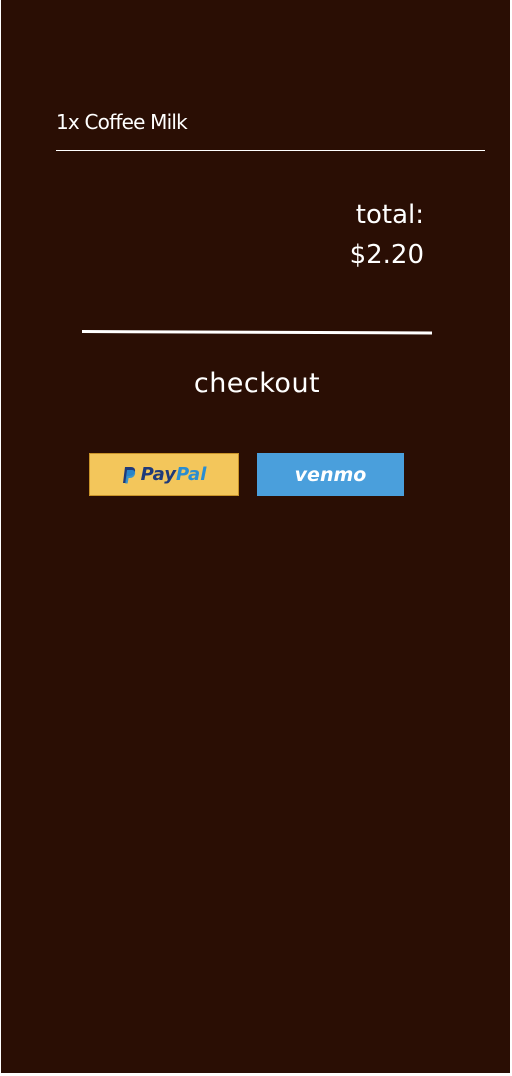 The height and width of the screenshot is (1076, 512). Describe the element at coordinates (270, 150) in the screenshot. I see `item-divider` at that location.